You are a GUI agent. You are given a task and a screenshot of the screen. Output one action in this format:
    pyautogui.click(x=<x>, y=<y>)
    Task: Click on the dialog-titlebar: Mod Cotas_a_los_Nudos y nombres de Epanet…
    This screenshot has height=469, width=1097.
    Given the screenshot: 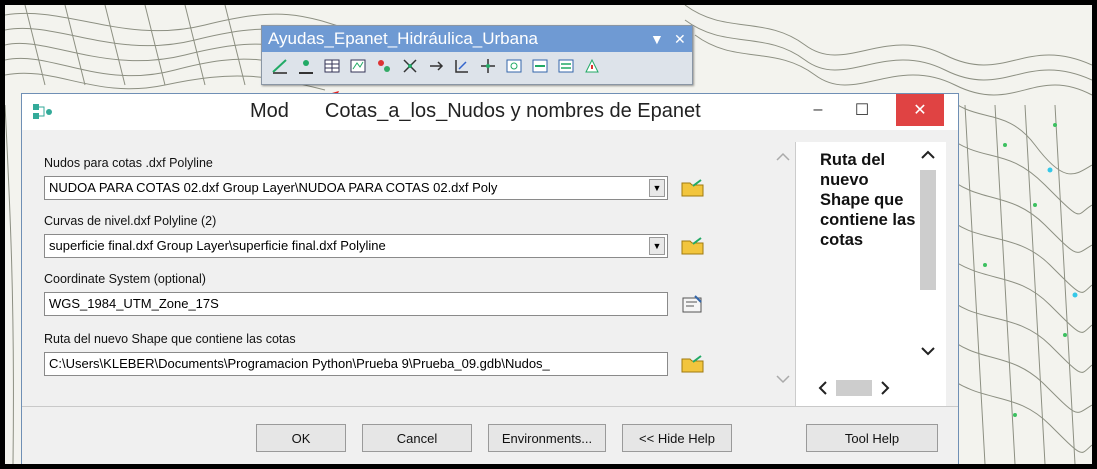 What is the action you would take?
    pyautogui.click(x=490, y=112)
    